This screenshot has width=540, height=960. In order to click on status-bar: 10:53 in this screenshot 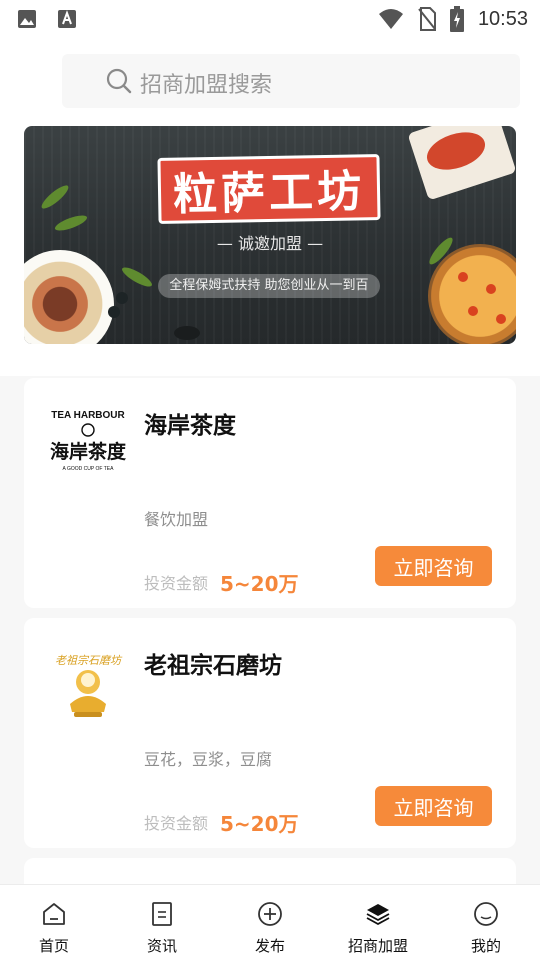, I will do `click(270, 19)`.